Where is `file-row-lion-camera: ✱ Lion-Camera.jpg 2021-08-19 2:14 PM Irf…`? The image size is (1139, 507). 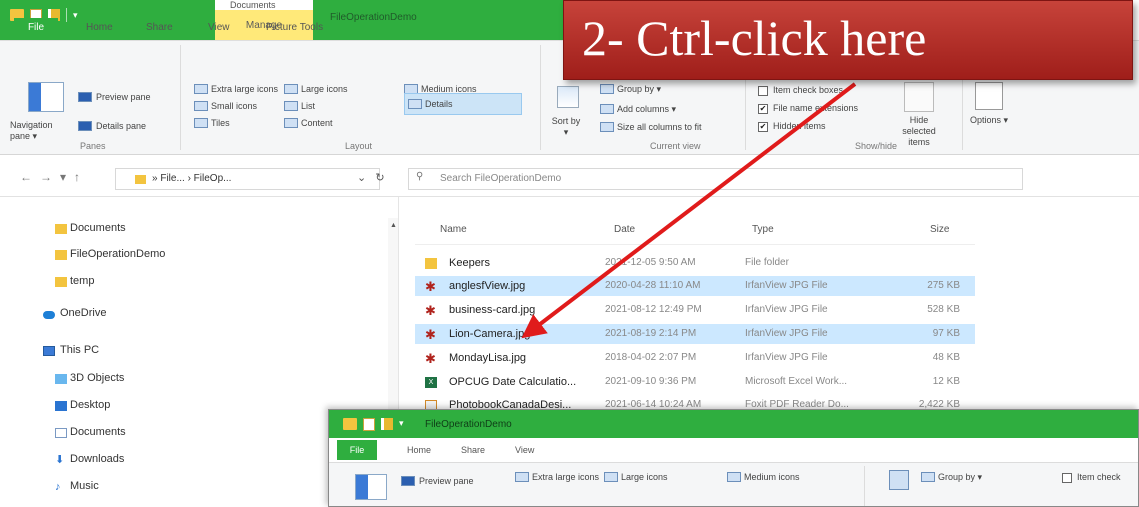
file-row-lion-camera: ✱ Lion-Camera.jpg 2021-08-19 2:14 PM Irf… is located at coordinates (695, 334).